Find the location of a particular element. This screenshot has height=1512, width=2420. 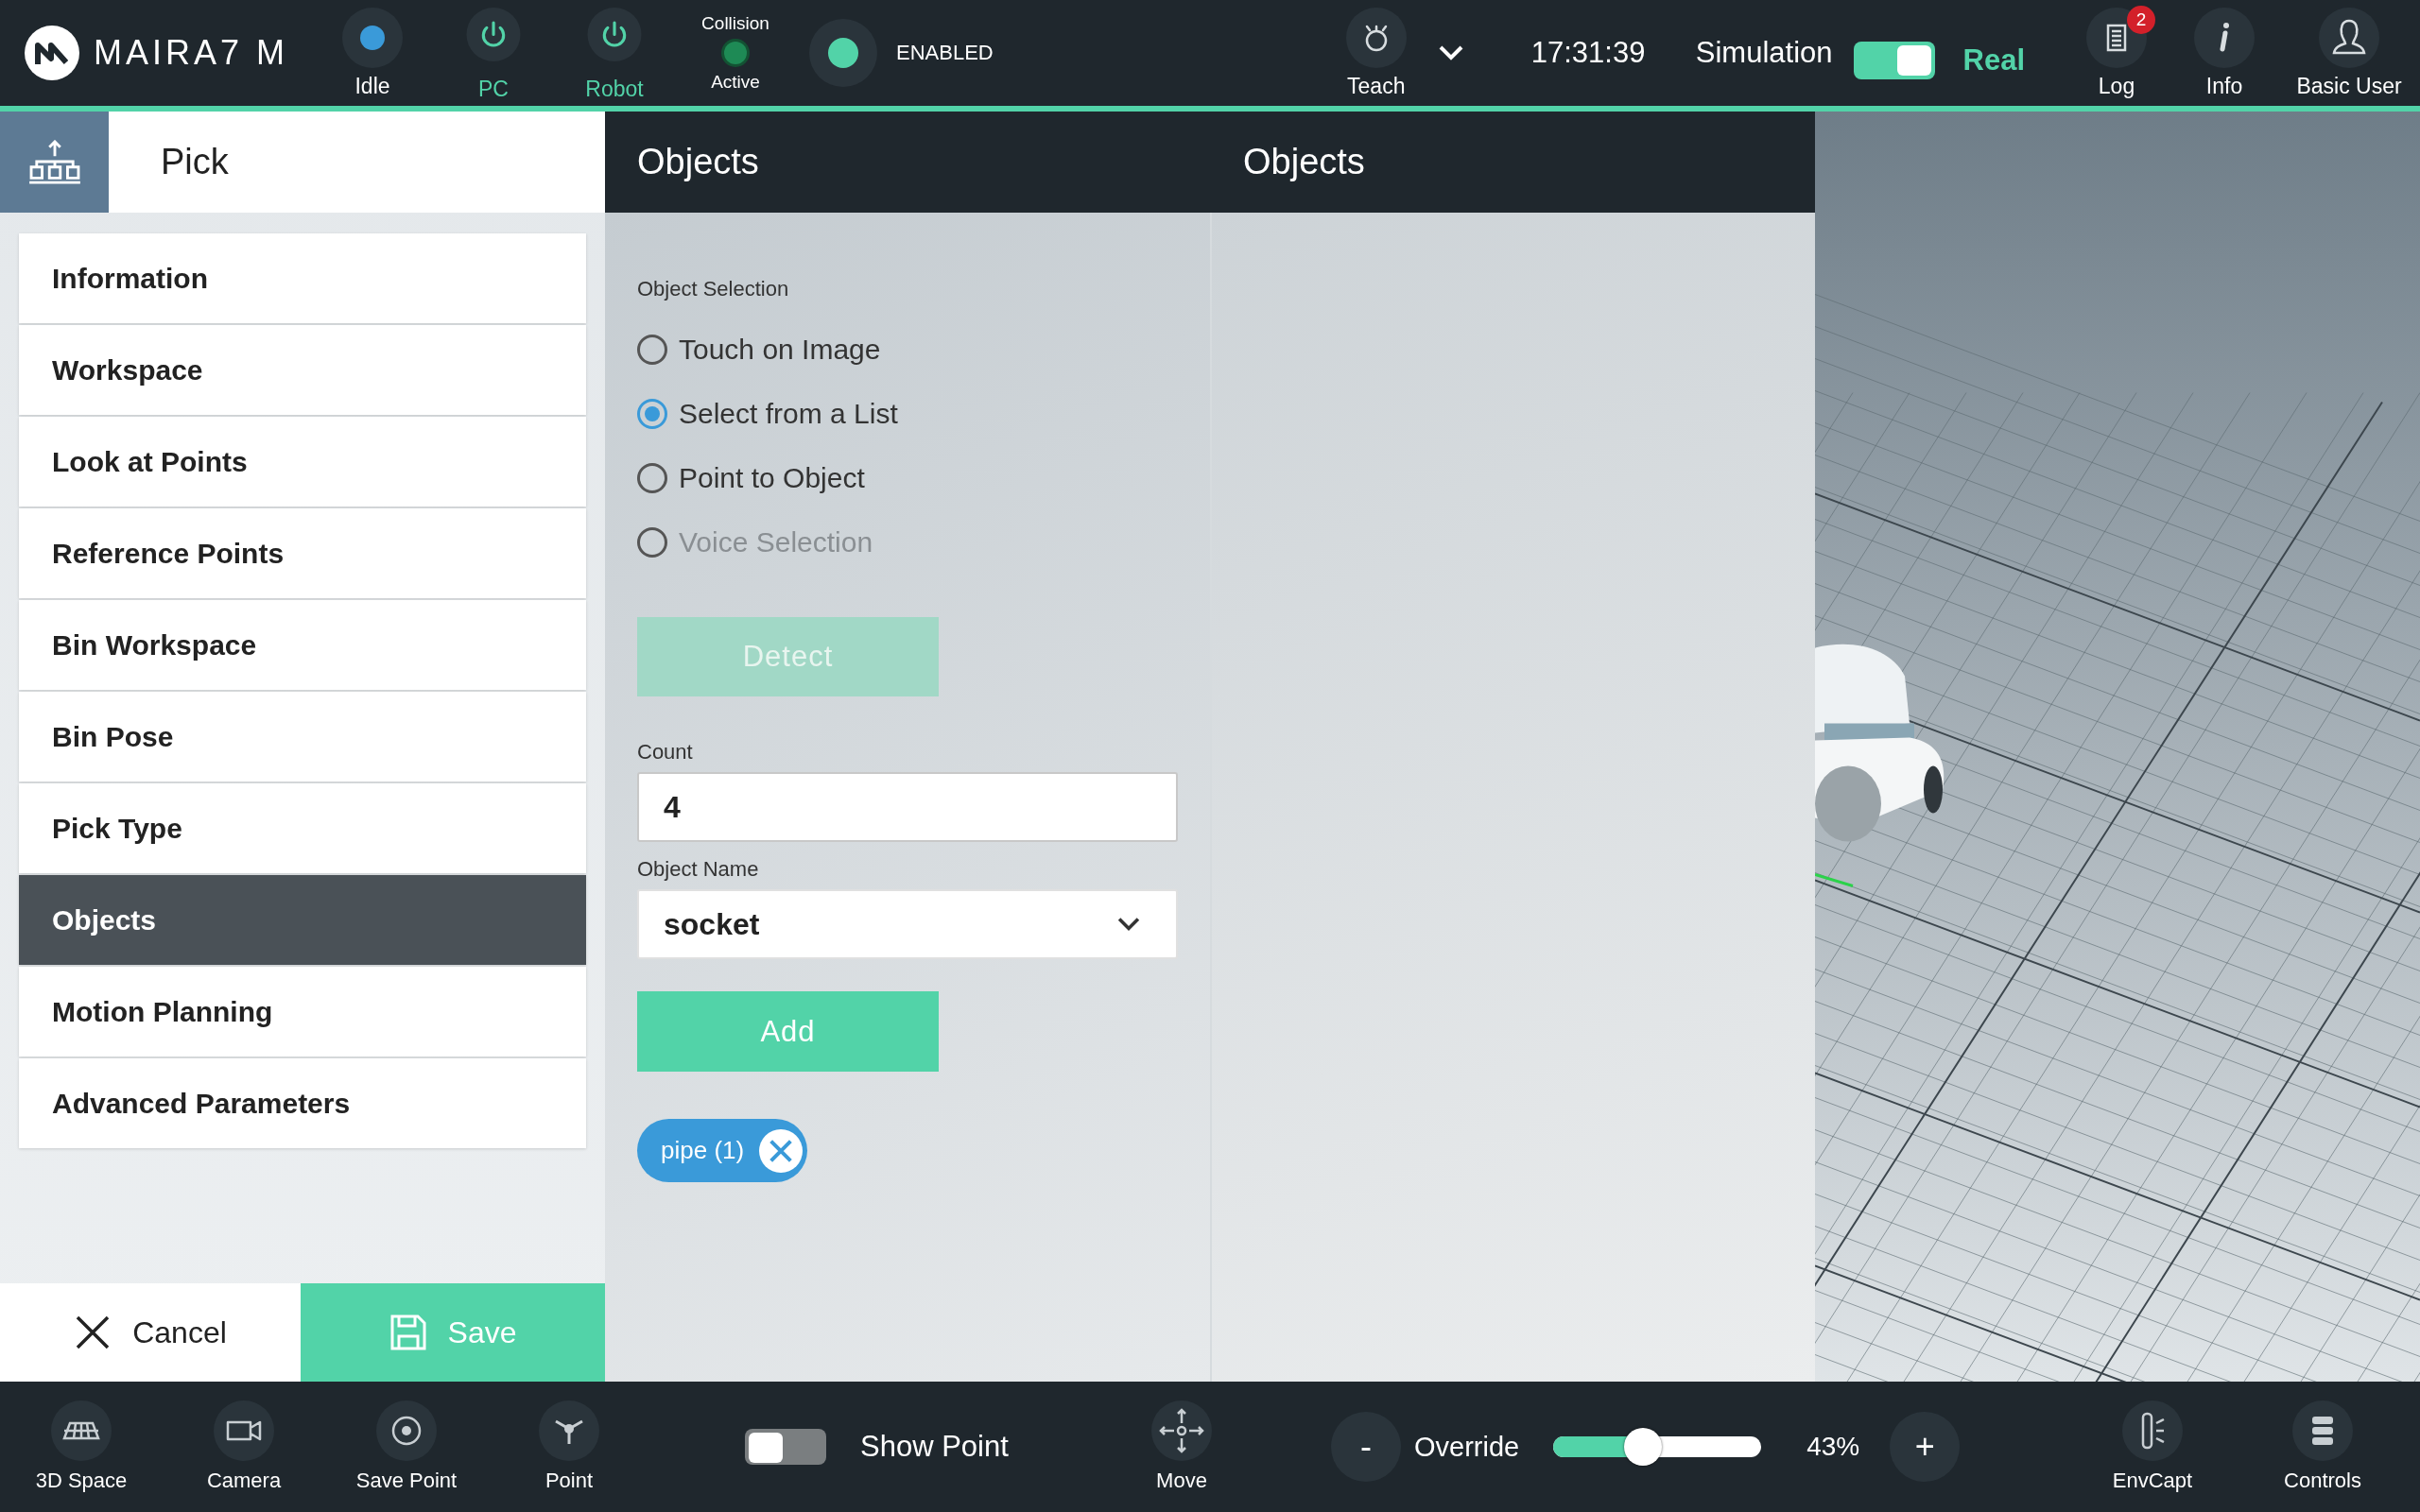

logo-icon is located at coordinates (52, 53).